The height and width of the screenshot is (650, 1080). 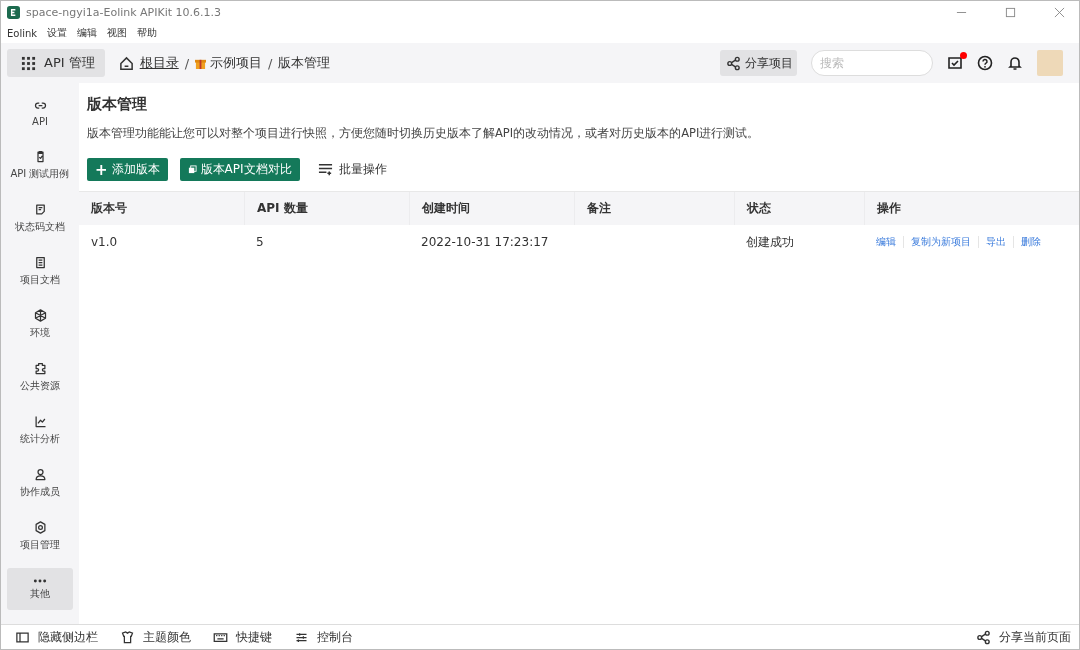 I want to click on sidebar-label: 状态码文档, so click(x=40, y=227).